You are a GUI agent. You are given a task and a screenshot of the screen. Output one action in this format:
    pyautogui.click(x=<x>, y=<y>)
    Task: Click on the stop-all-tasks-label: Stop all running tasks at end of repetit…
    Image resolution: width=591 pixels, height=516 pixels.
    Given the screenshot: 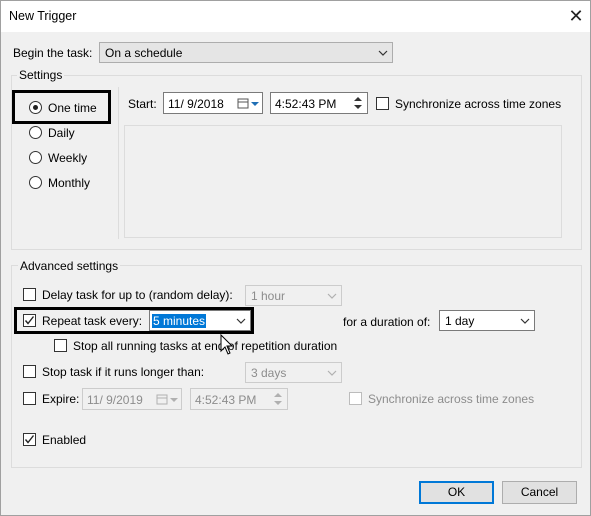 What is the action you would take?
    pyautogui.click(x=205, y=346)
    